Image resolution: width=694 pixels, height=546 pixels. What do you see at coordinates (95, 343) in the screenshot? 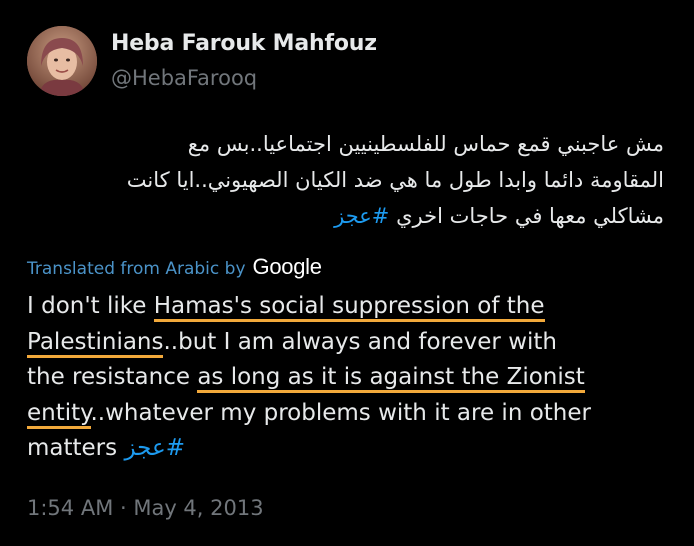
I see `highlighted-text: Palestinians` at bounding box center [95, 343].